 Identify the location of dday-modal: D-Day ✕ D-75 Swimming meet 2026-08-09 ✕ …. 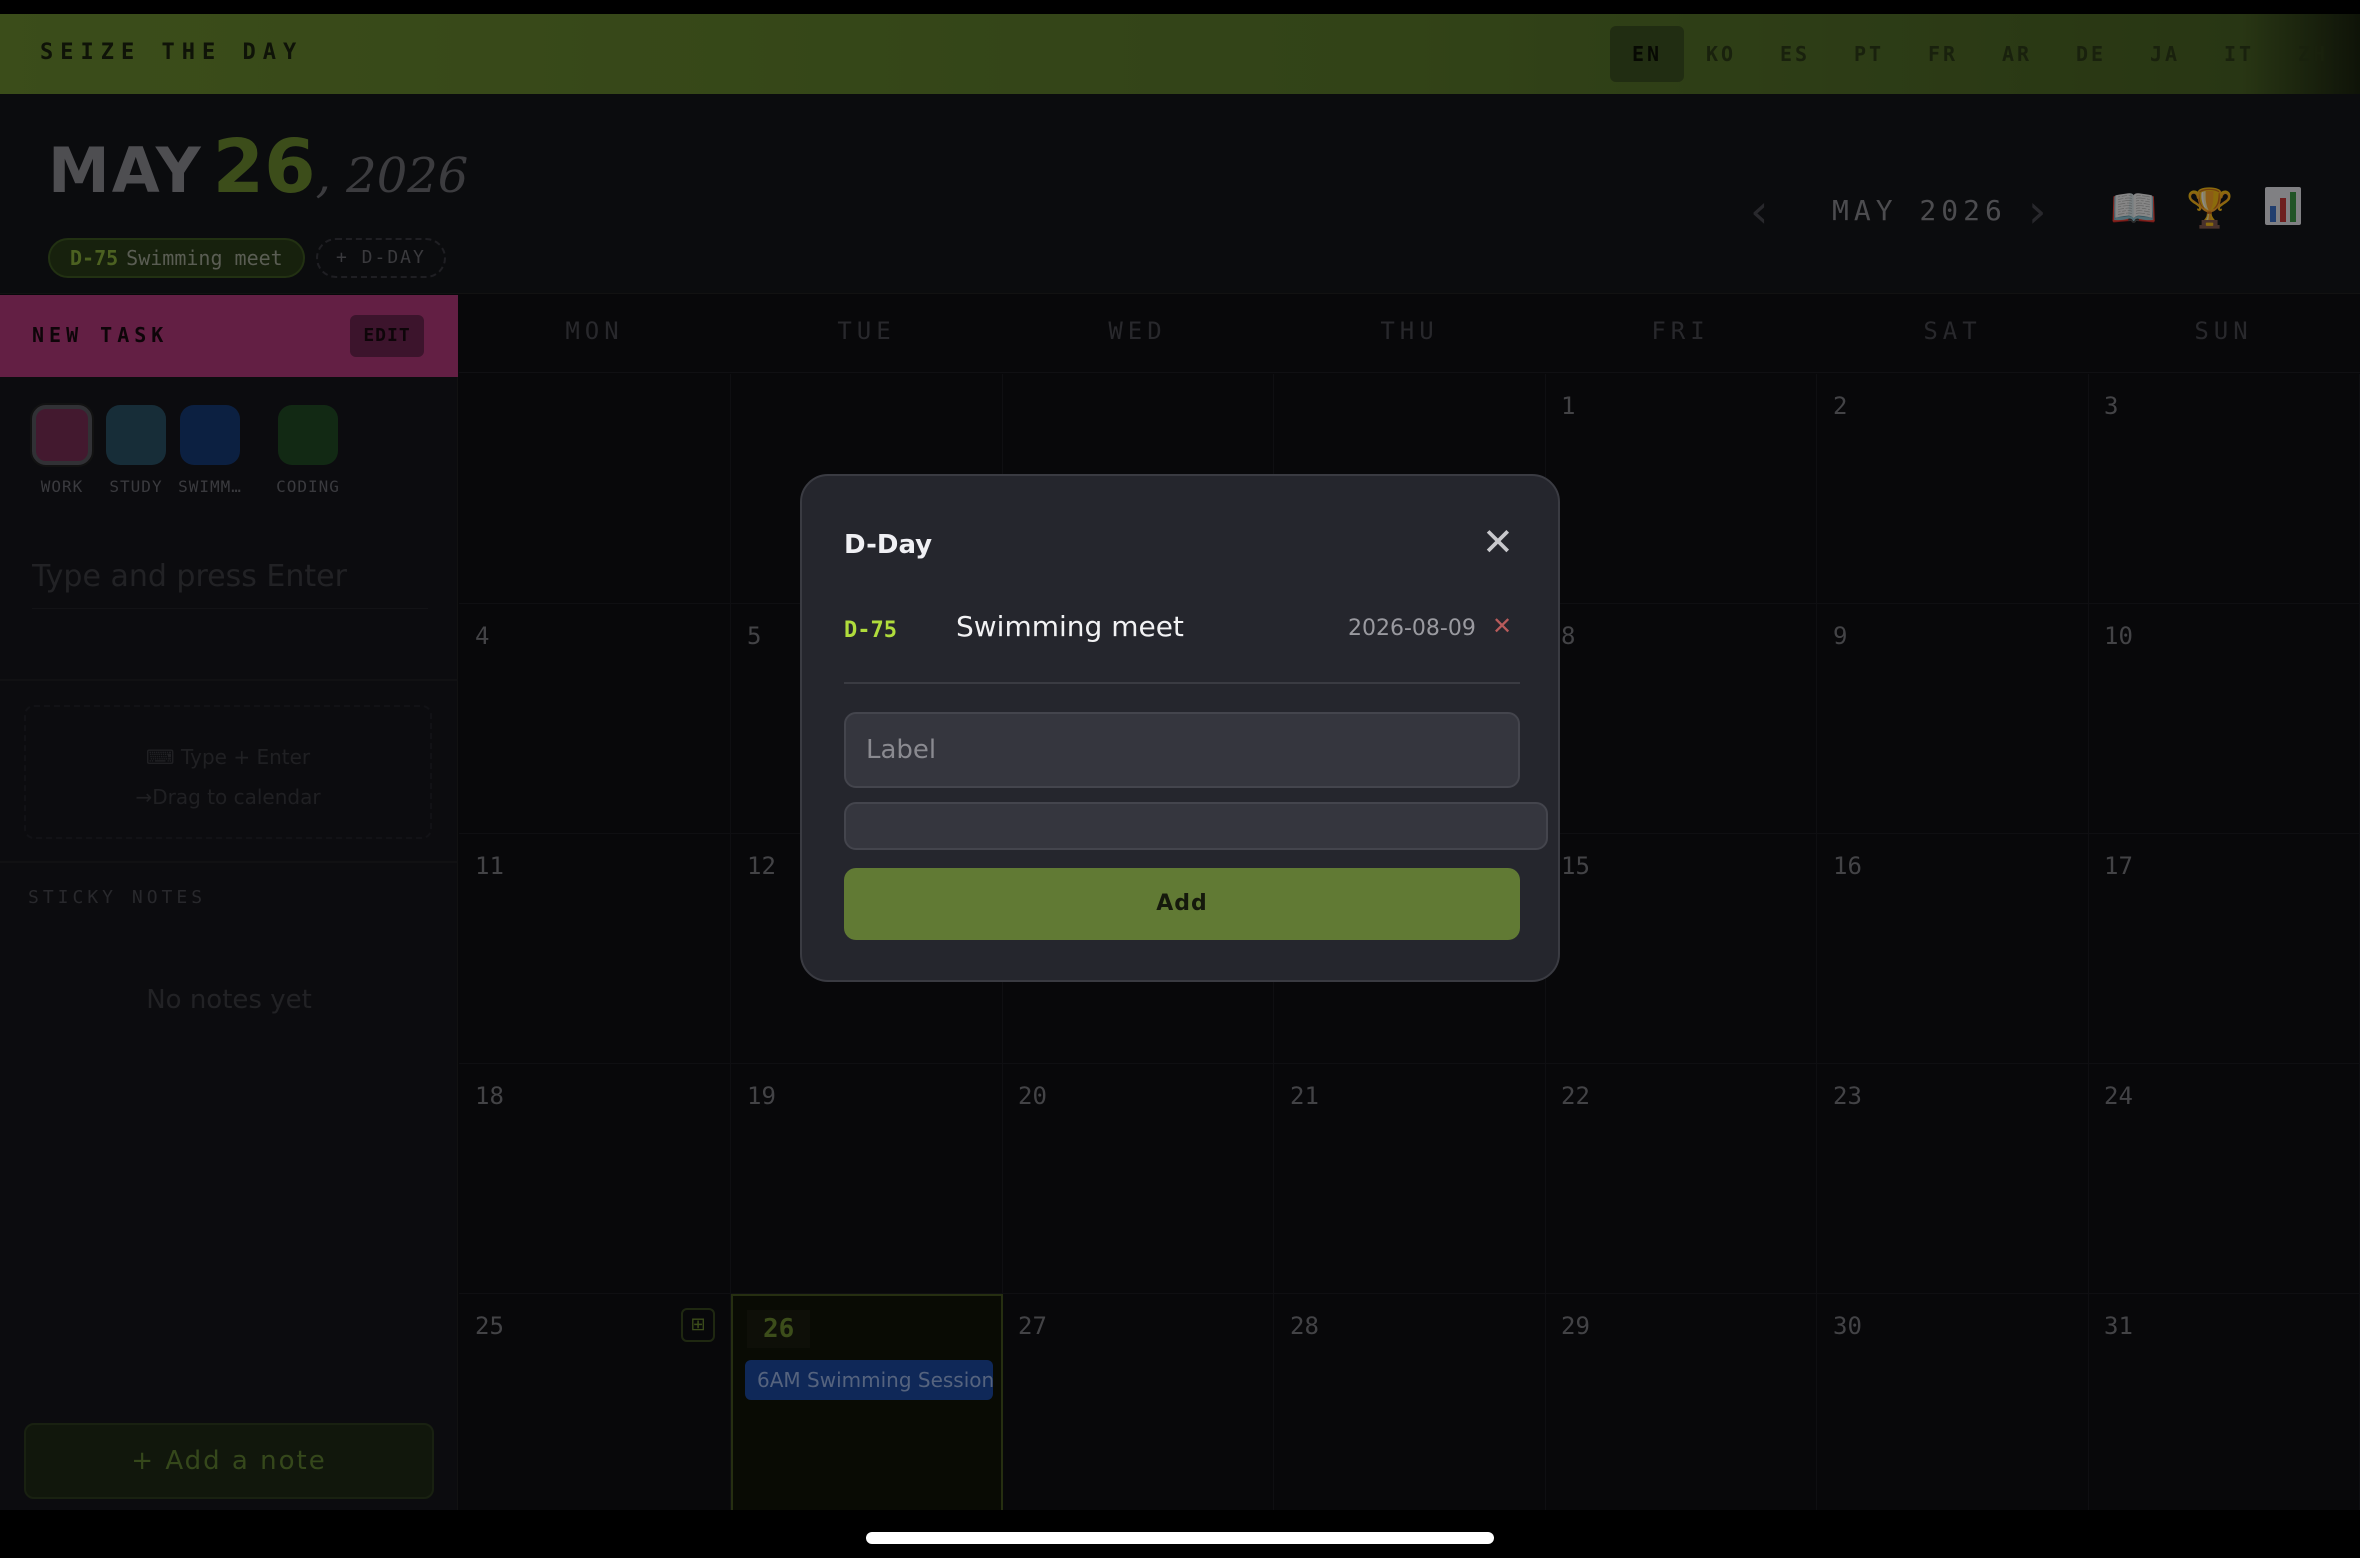
(1180, 728).